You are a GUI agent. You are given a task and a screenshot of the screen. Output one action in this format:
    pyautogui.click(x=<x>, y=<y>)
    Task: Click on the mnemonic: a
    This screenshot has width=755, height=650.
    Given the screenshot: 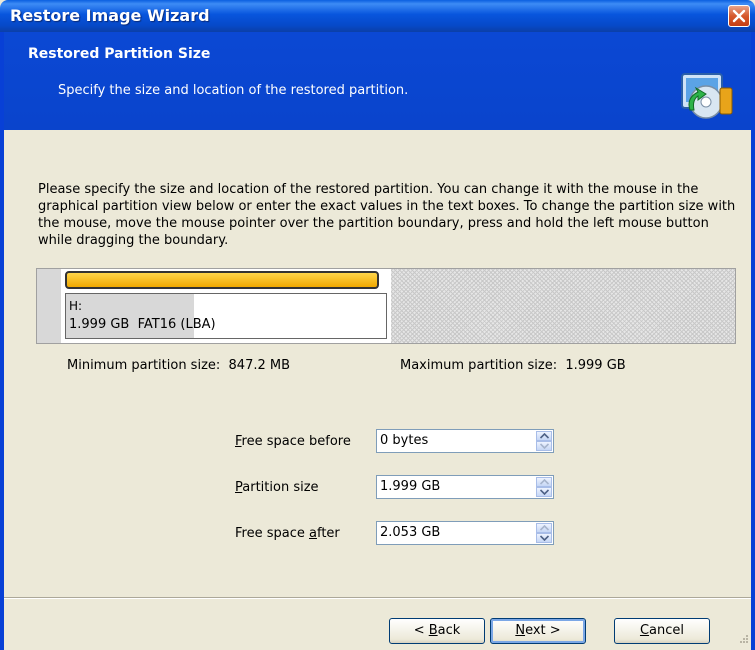 What is the action you would take?
    pyautogui.click(x=313, y=533)
    